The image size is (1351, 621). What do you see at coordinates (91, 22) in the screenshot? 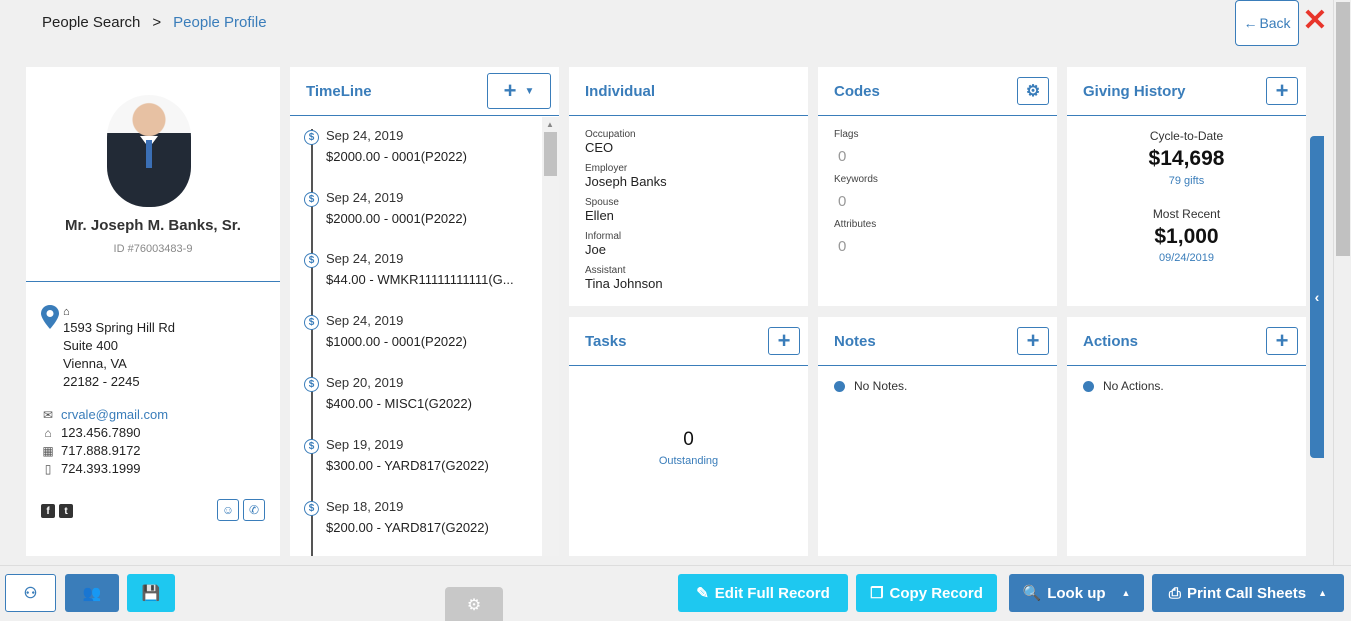
I see `breadcrumb-root: People Search` at bounding box center [91, 22].